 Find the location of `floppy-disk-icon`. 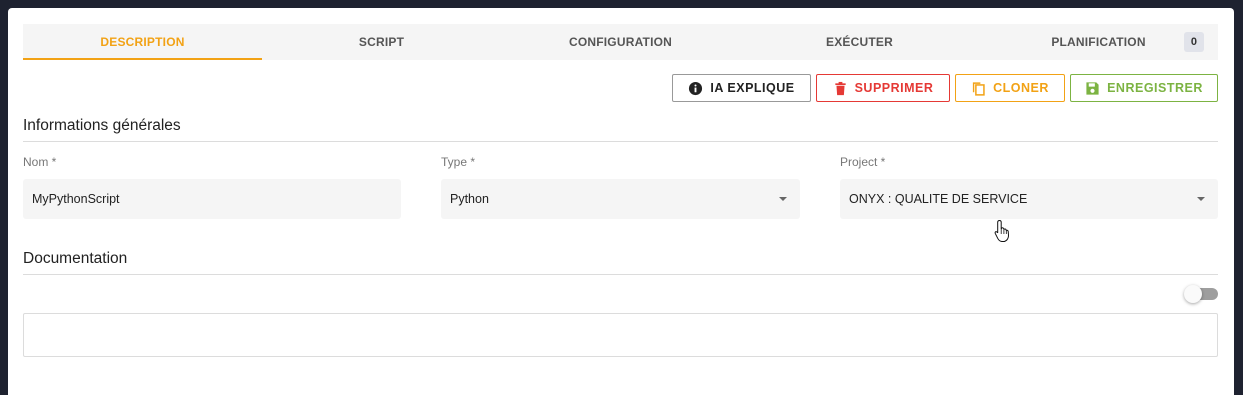

floppy-disk-icon is located at coordinates (1092, 88).